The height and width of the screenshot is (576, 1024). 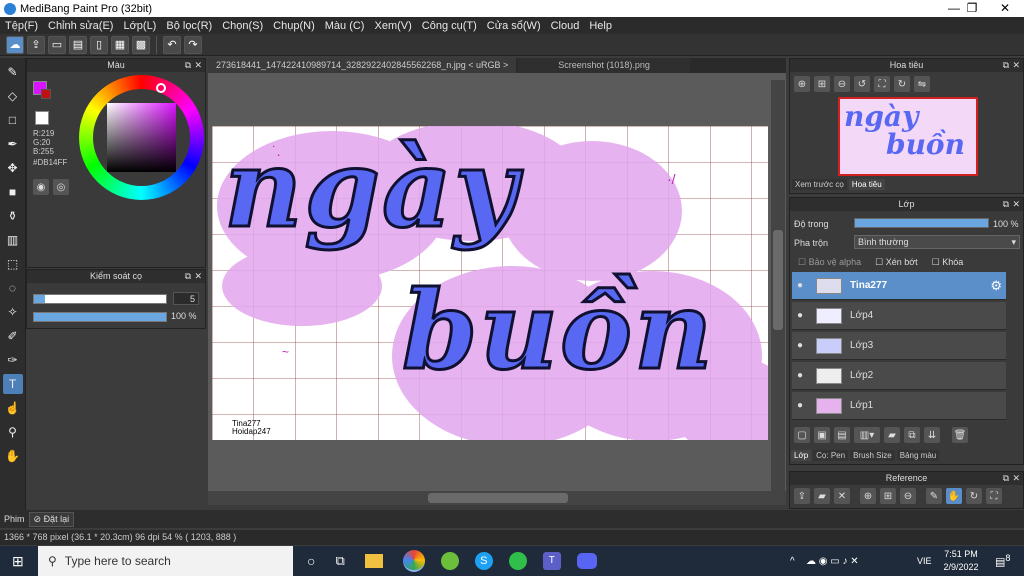 What do you see at coordinates (172, 44) in the screenshot?
I see `undo-icon: ↶` at bounding box center [172, 44].